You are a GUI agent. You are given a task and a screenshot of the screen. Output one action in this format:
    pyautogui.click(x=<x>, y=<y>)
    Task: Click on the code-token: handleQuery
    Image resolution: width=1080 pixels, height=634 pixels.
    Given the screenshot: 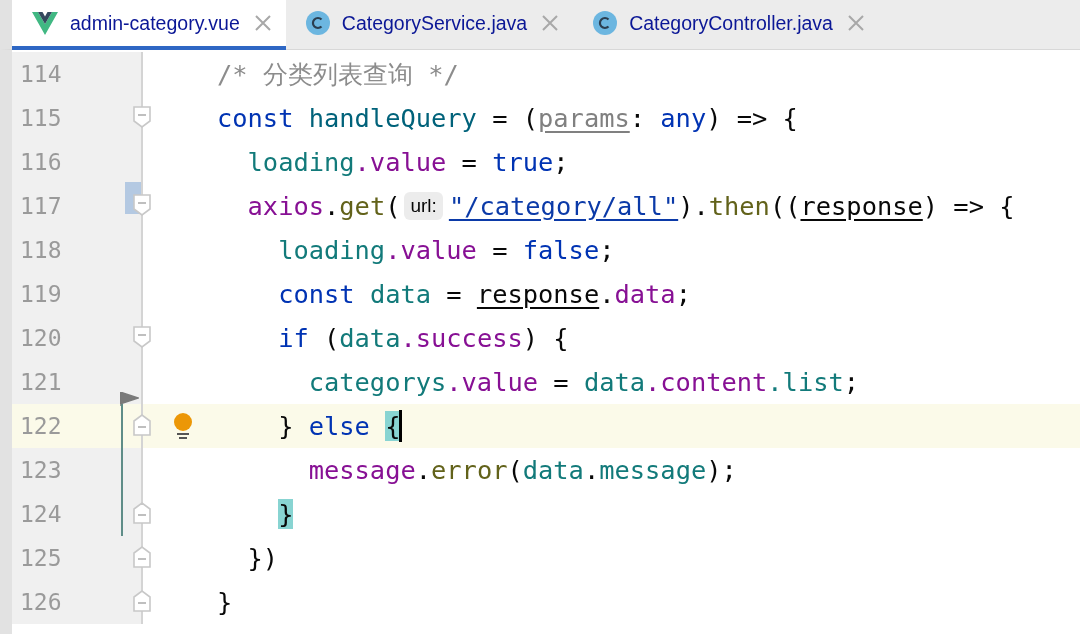 What is the action you would take?
    pyautogui.click(x=392, y=118)
    